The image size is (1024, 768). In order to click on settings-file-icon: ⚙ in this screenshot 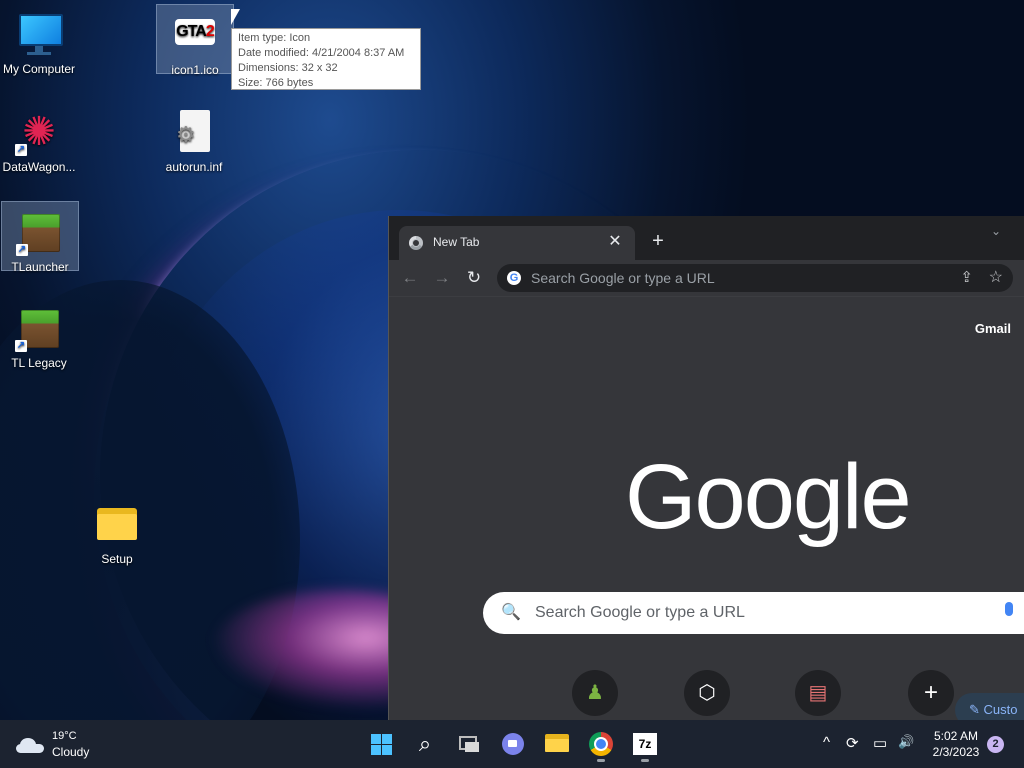, I will do `click(194, 132)`.